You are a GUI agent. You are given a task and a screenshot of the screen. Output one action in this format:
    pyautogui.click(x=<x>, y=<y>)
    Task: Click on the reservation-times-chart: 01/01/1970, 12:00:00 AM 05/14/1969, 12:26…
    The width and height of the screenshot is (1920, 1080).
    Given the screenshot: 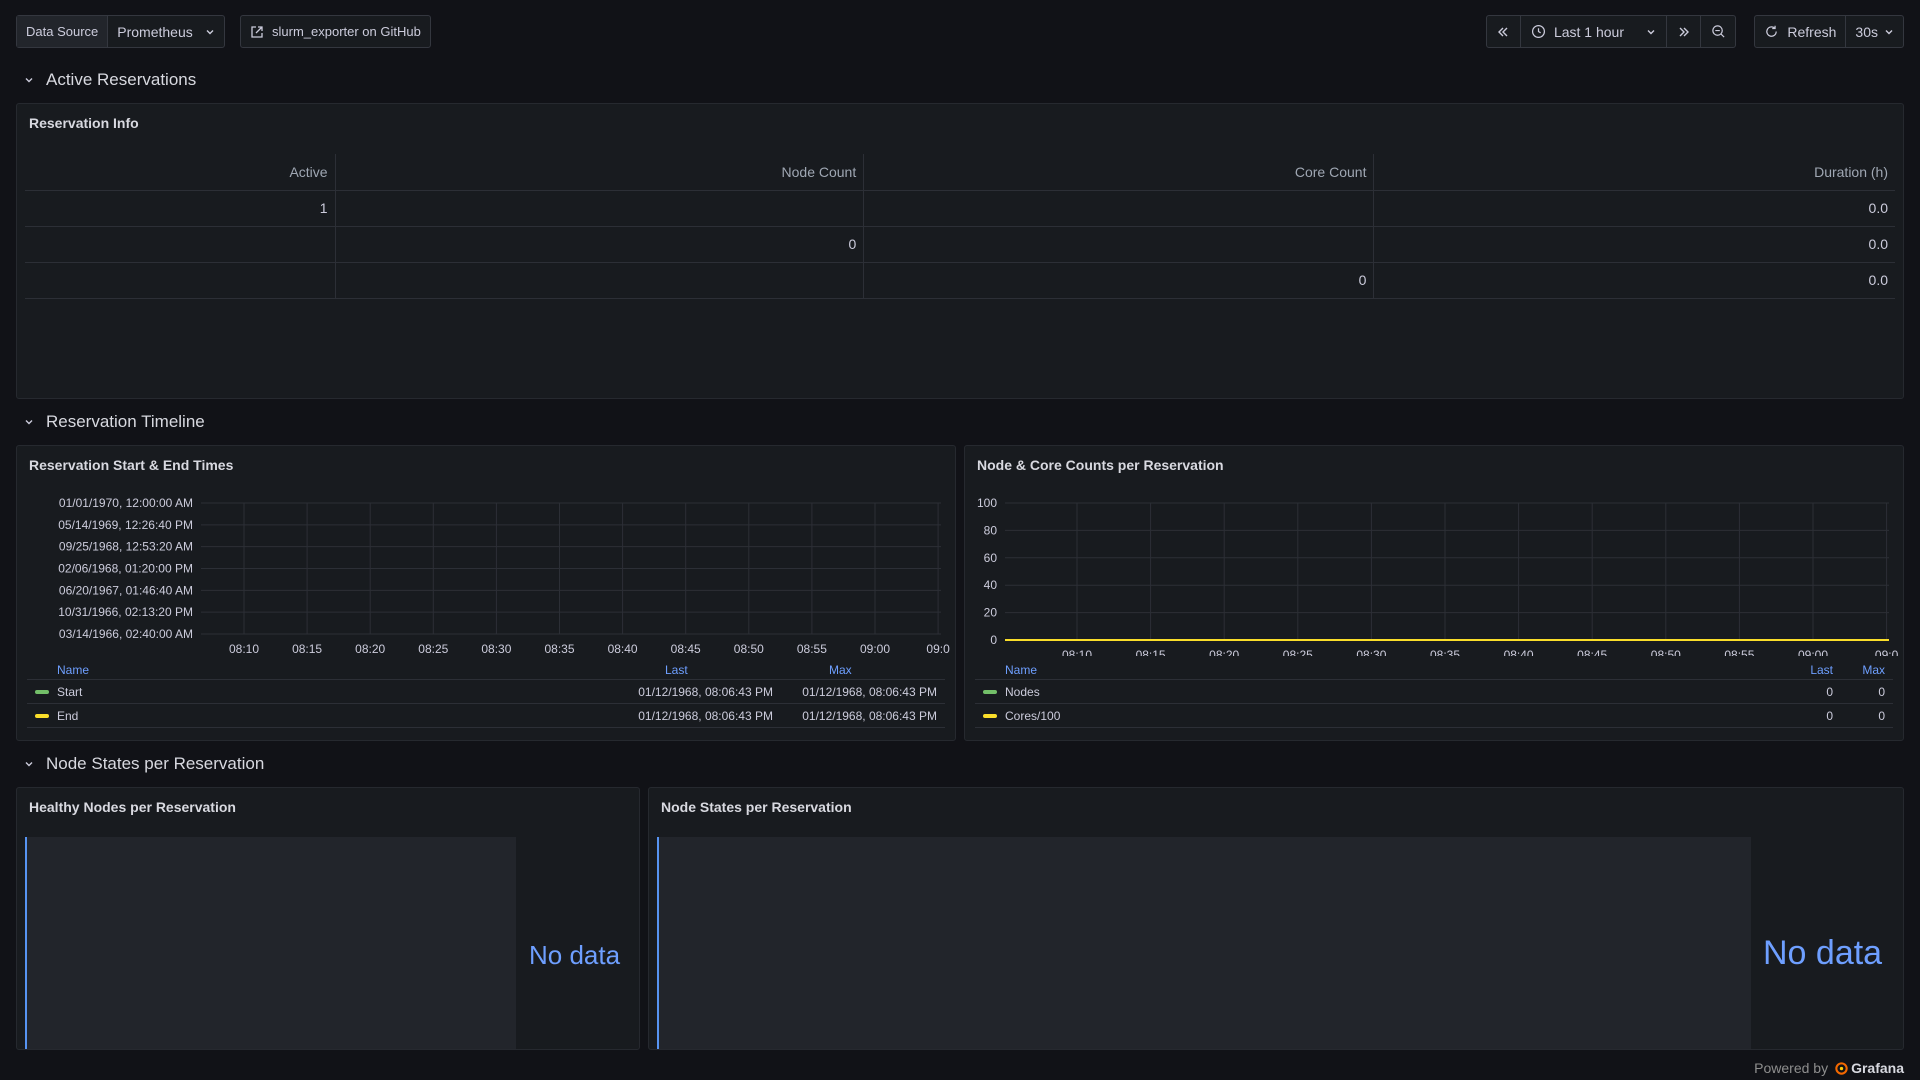 What is the action you would take?
    pyautogui.click(x=486, y=551)
    